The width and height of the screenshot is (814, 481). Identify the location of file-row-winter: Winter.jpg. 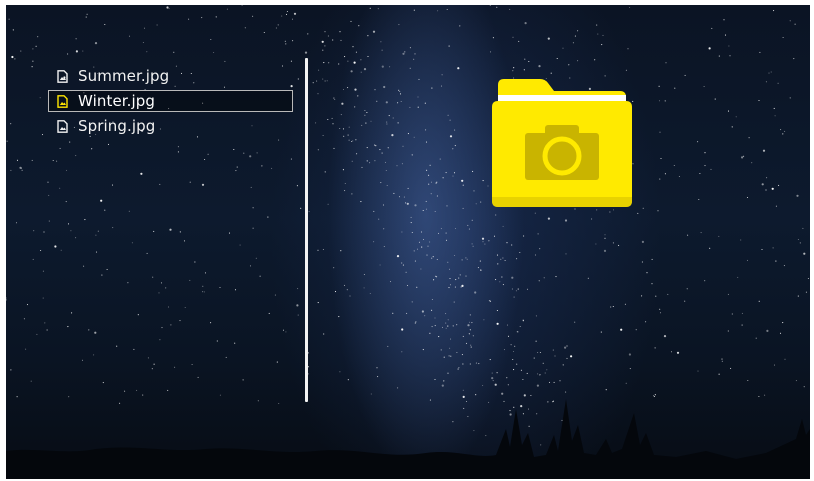
(170, 101).